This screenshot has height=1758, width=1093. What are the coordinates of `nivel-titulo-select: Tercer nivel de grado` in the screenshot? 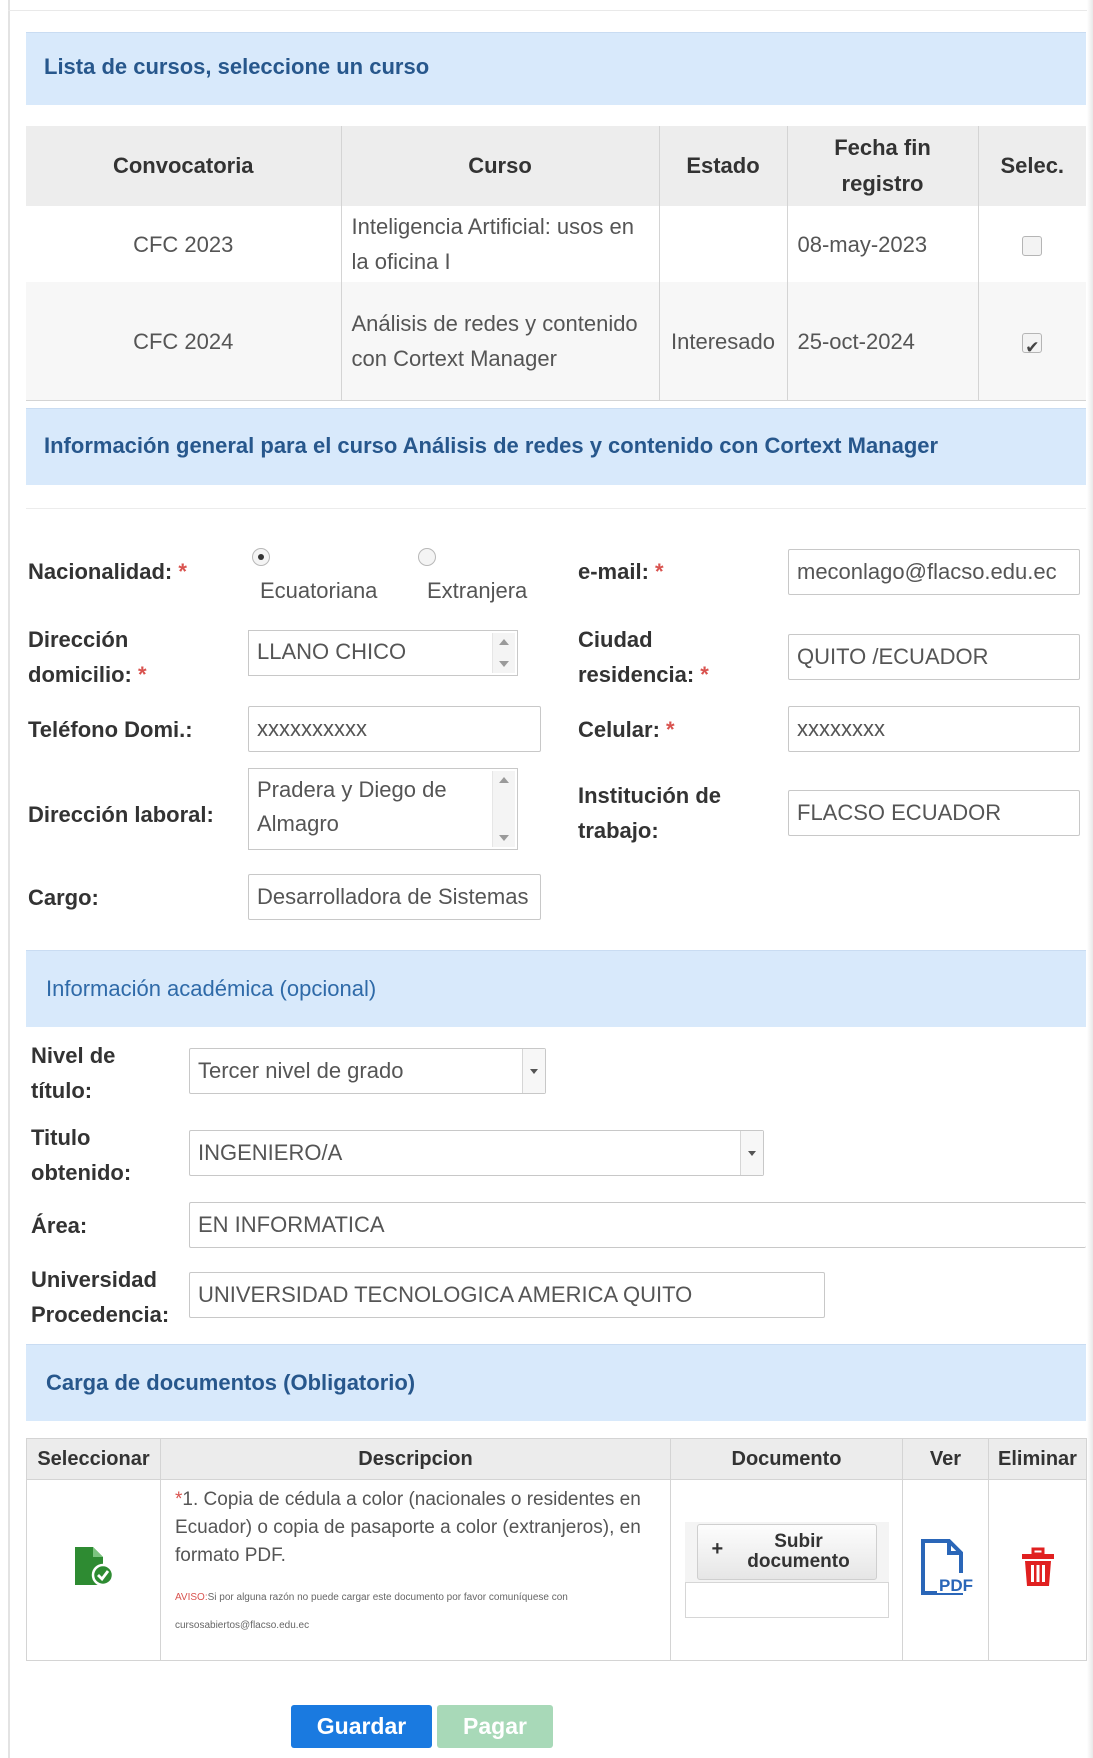 It's located at (367, 1071).